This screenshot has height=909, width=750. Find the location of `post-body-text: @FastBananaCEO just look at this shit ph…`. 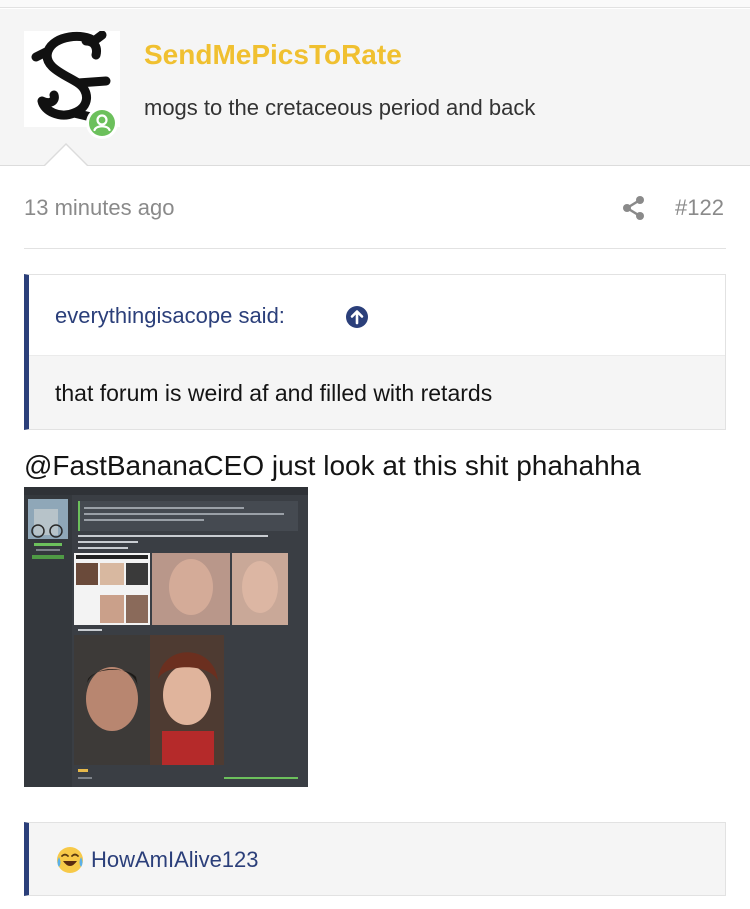

post-body-text: @FastBananaCEO just look at this shit ph… is located at coordinates (332, 465).